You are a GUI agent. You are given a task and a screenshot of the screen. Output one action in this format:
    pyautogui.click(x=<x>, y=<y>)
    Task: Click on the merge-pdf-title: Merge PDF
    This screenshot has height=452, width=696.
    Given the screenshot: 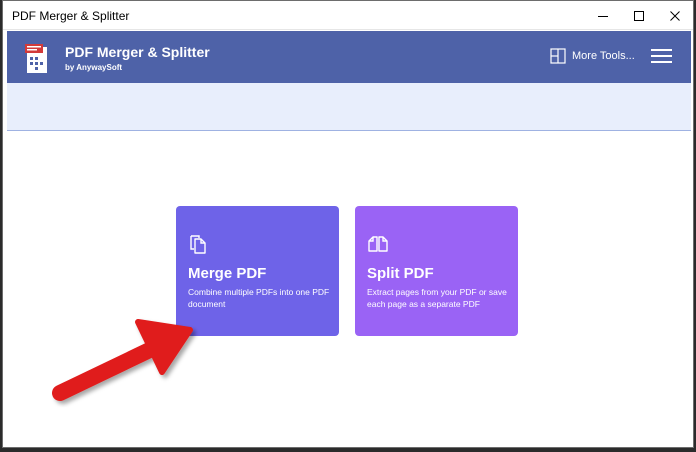 What is the action you would take?
    pyautogui.click(x=227, y=273)
    